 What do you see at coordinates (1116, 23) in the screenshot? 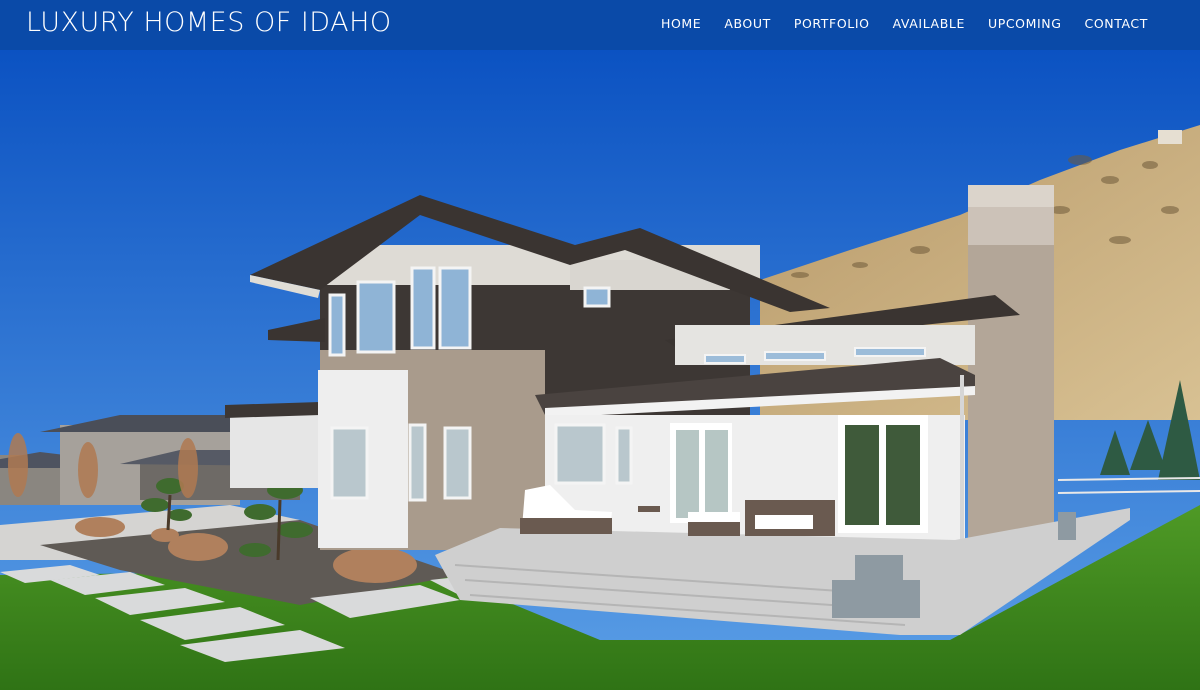
I see `nav-item-contact: CONTACT` at bounding box center [1116, 23].